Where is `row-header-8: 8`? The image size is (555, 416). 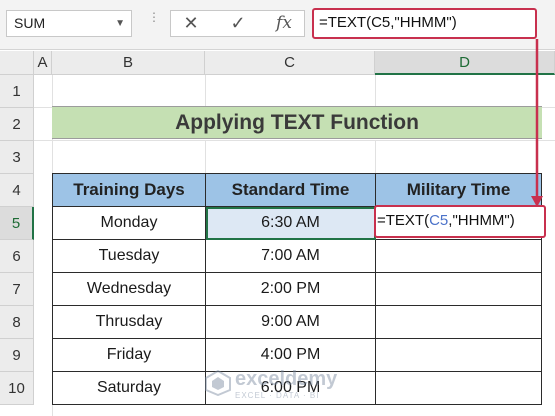 row-header-8: 8 is located at coordinates (17, 322).